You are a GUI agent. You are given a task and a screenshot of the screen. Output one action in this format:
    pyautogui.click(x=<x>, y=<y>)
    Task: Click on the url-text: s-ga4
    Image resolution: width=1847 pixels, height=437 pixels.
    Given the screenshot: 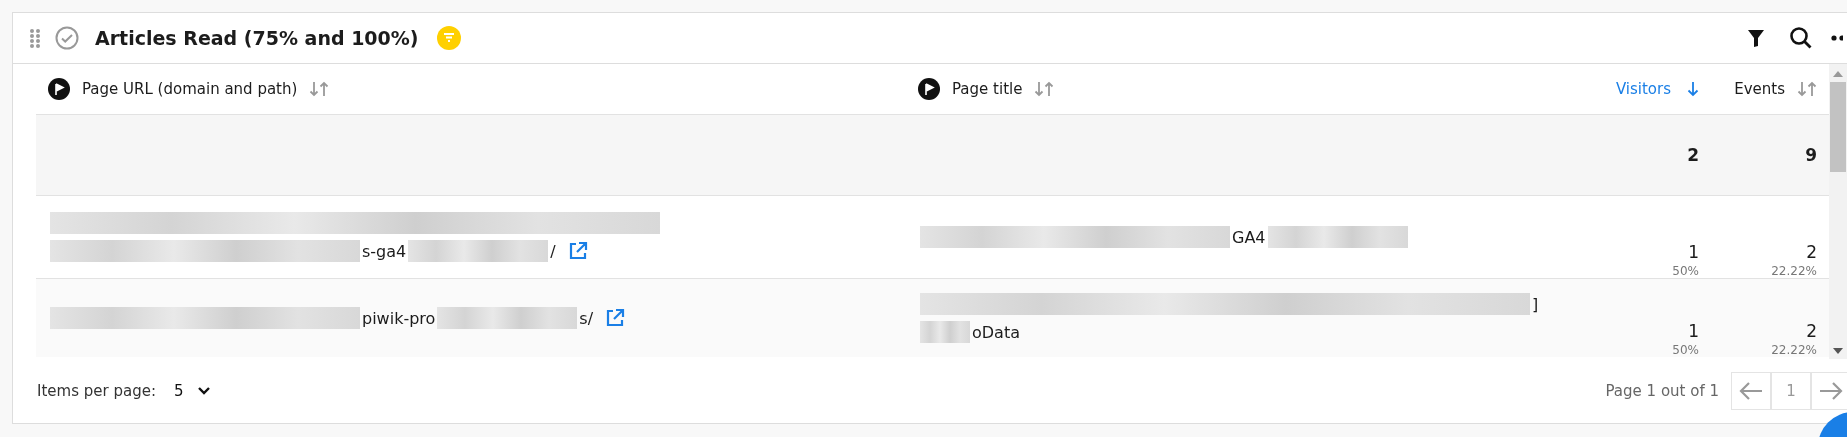 What is the action you would take?
    pyautogui.click(x=384, y=251)
    